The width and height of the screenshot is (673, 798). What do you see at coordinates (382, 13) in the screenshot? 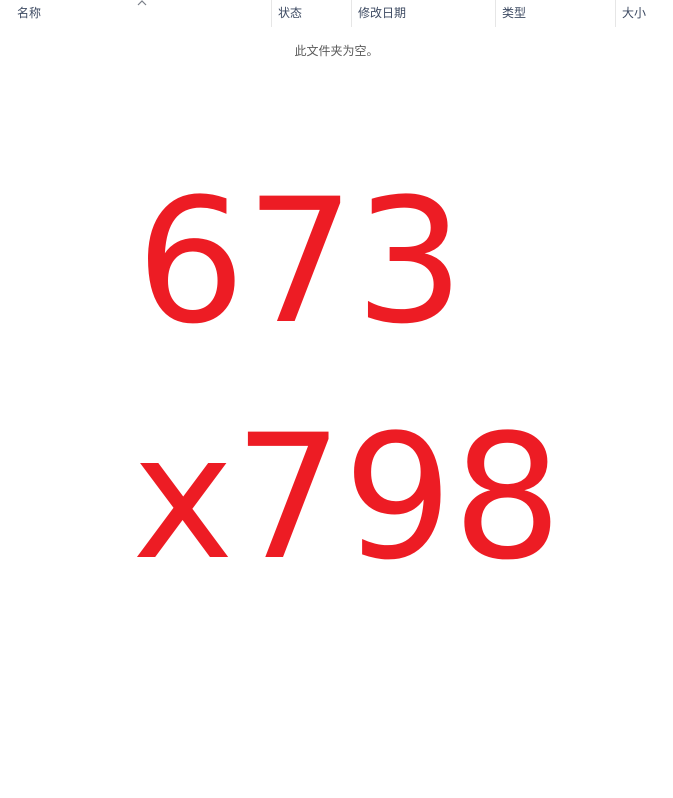
I see `column-header-modified-date-label: 修改日期` at bounding box center [382, 13].